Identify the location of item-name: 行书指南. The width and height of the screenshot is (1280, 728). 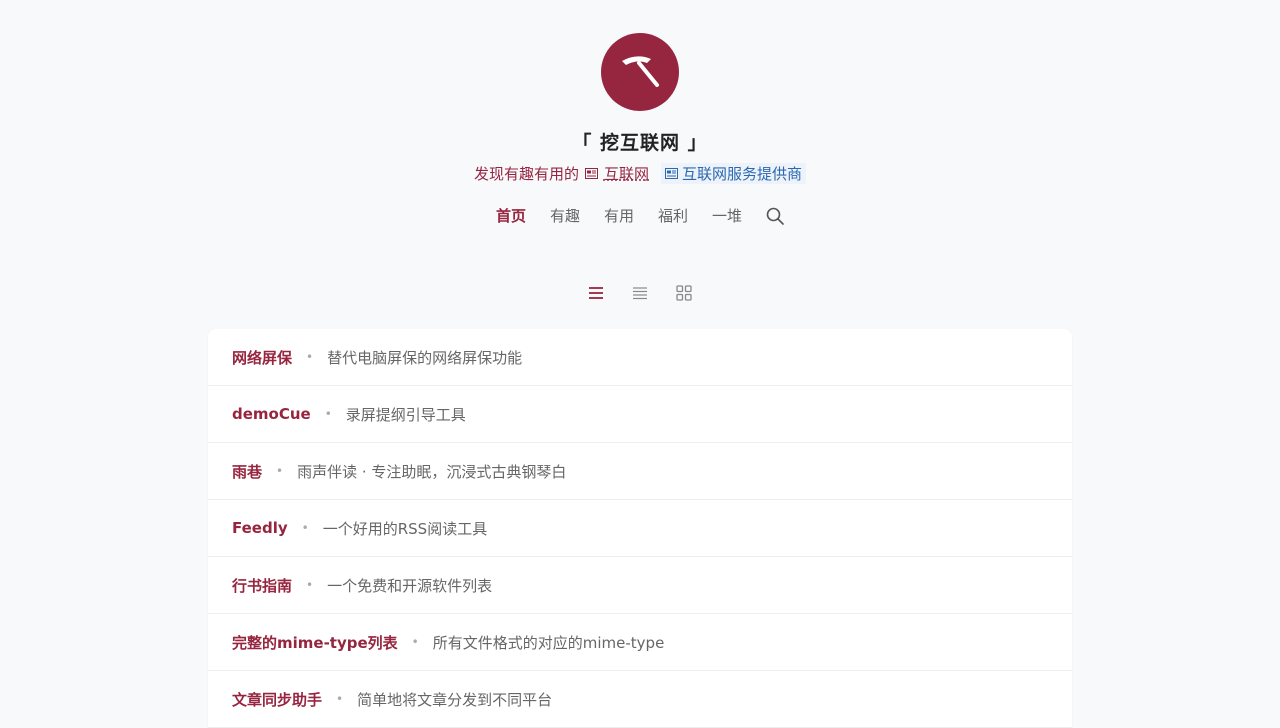
(262, 585).